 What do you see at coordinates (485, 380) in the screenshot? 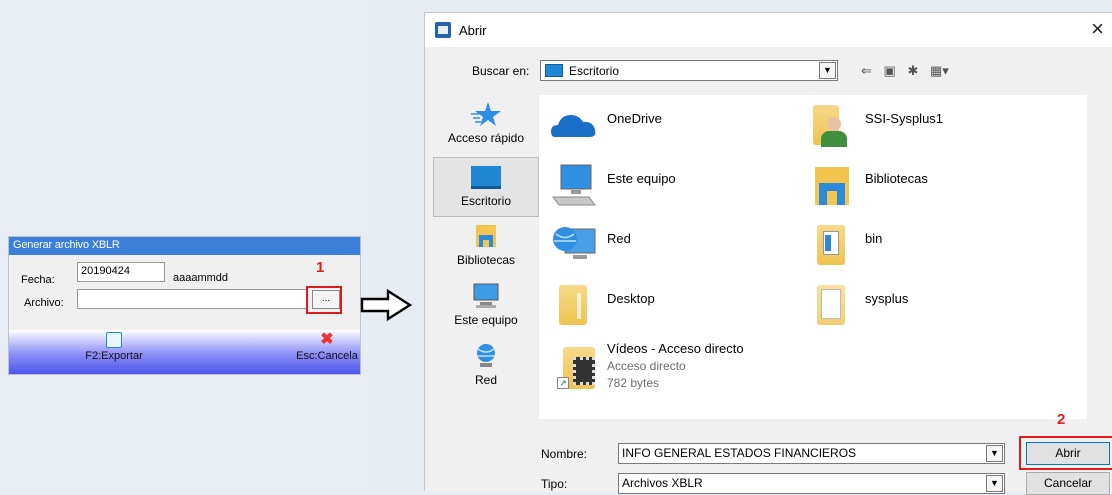
I see `place-label: Red` at bounding box center [485, 380].